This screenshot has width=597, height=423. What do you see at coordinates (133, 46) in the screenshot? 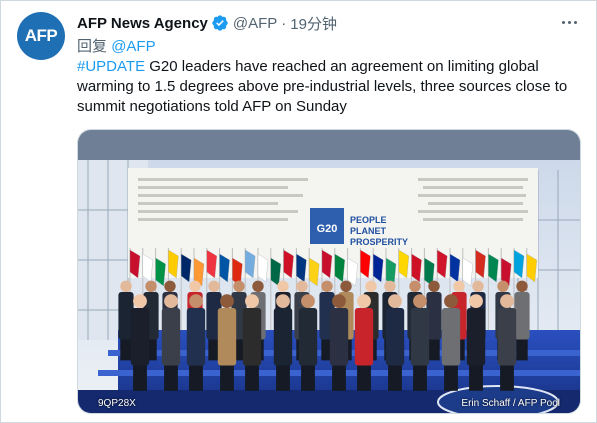
I see `reply-mention-link: @AFP` at bounding box center [133, 46].